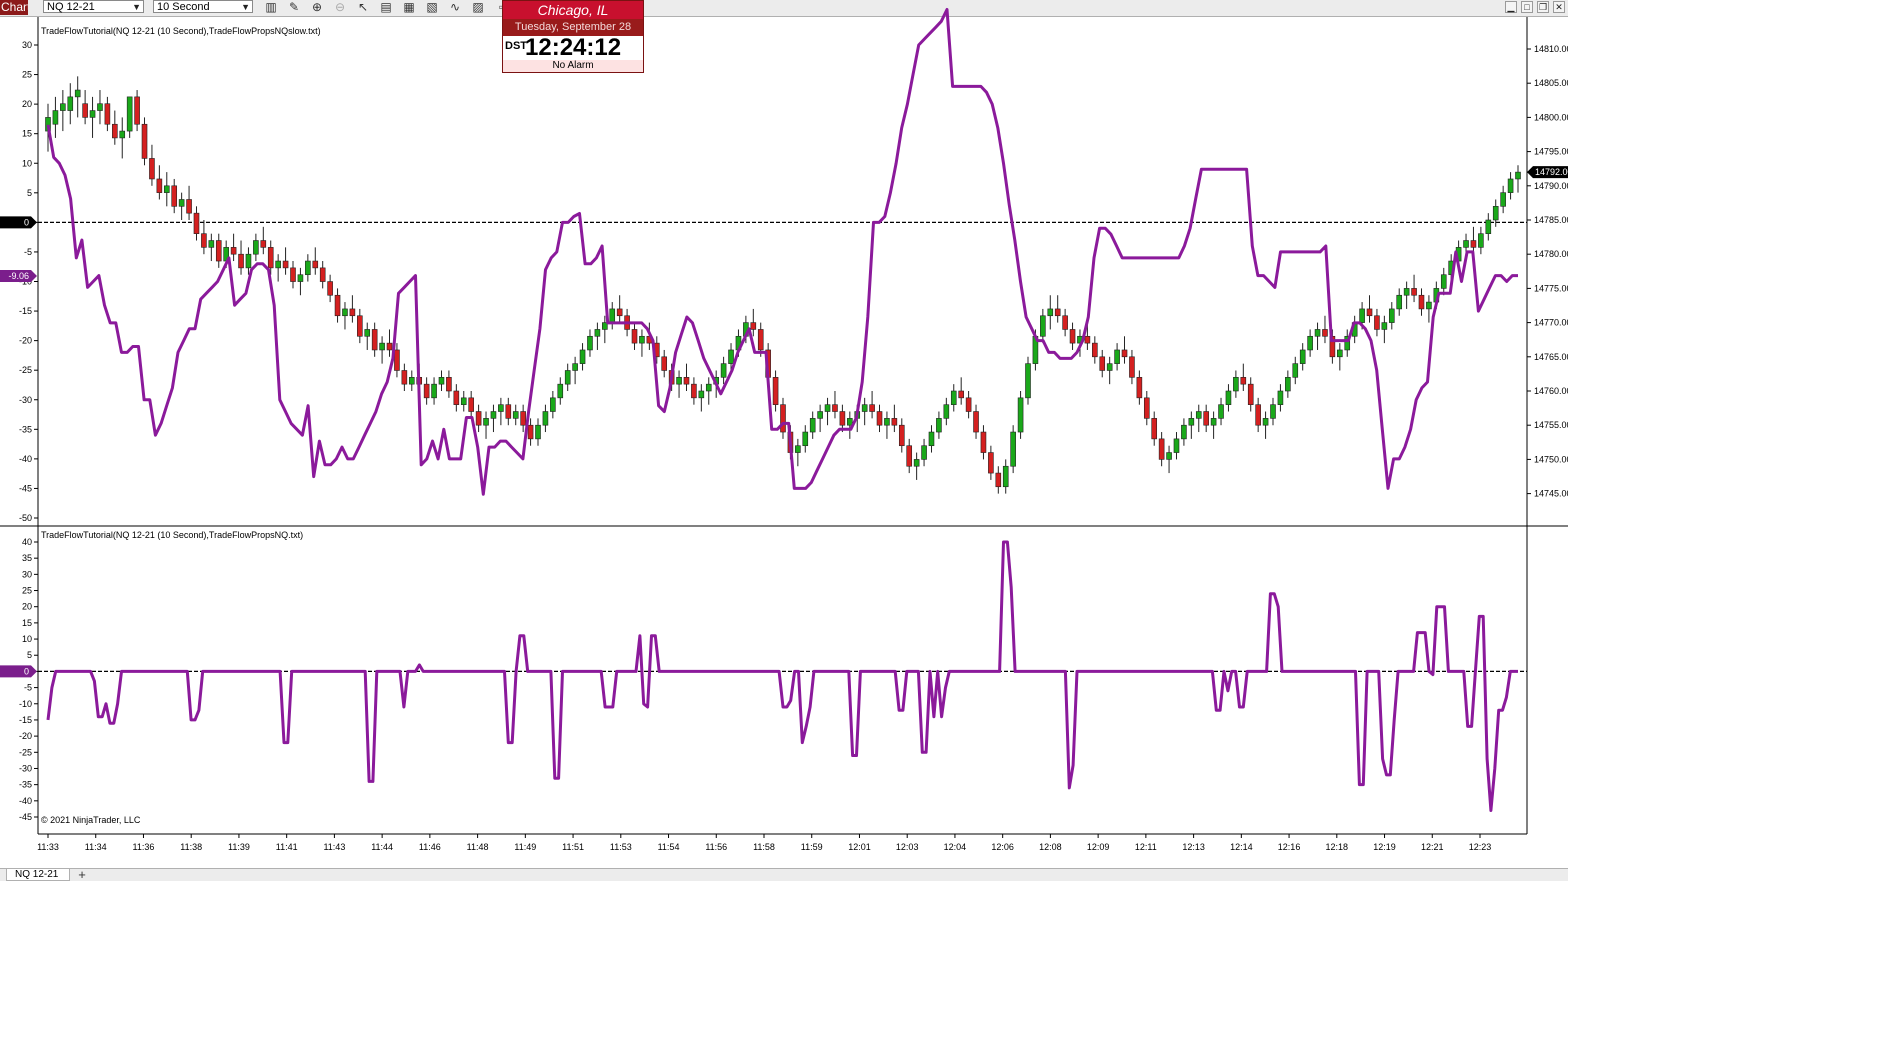 The width and height of the screenshot is (1892, 1062). I want to click on price-tick-label: 14770.00, so click(1551, 323).